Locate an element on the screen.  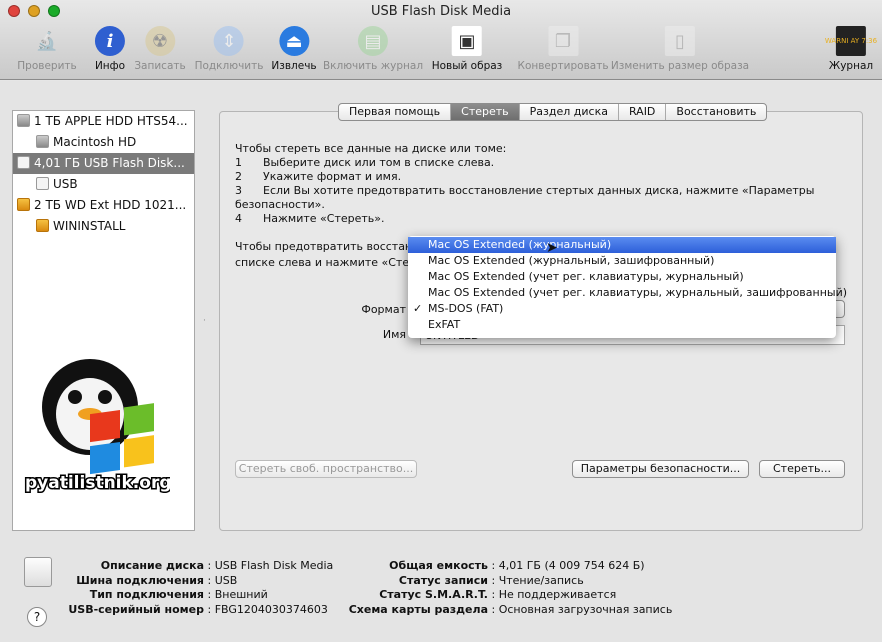
usb-disk-icon is located at coordinates (42, 183).